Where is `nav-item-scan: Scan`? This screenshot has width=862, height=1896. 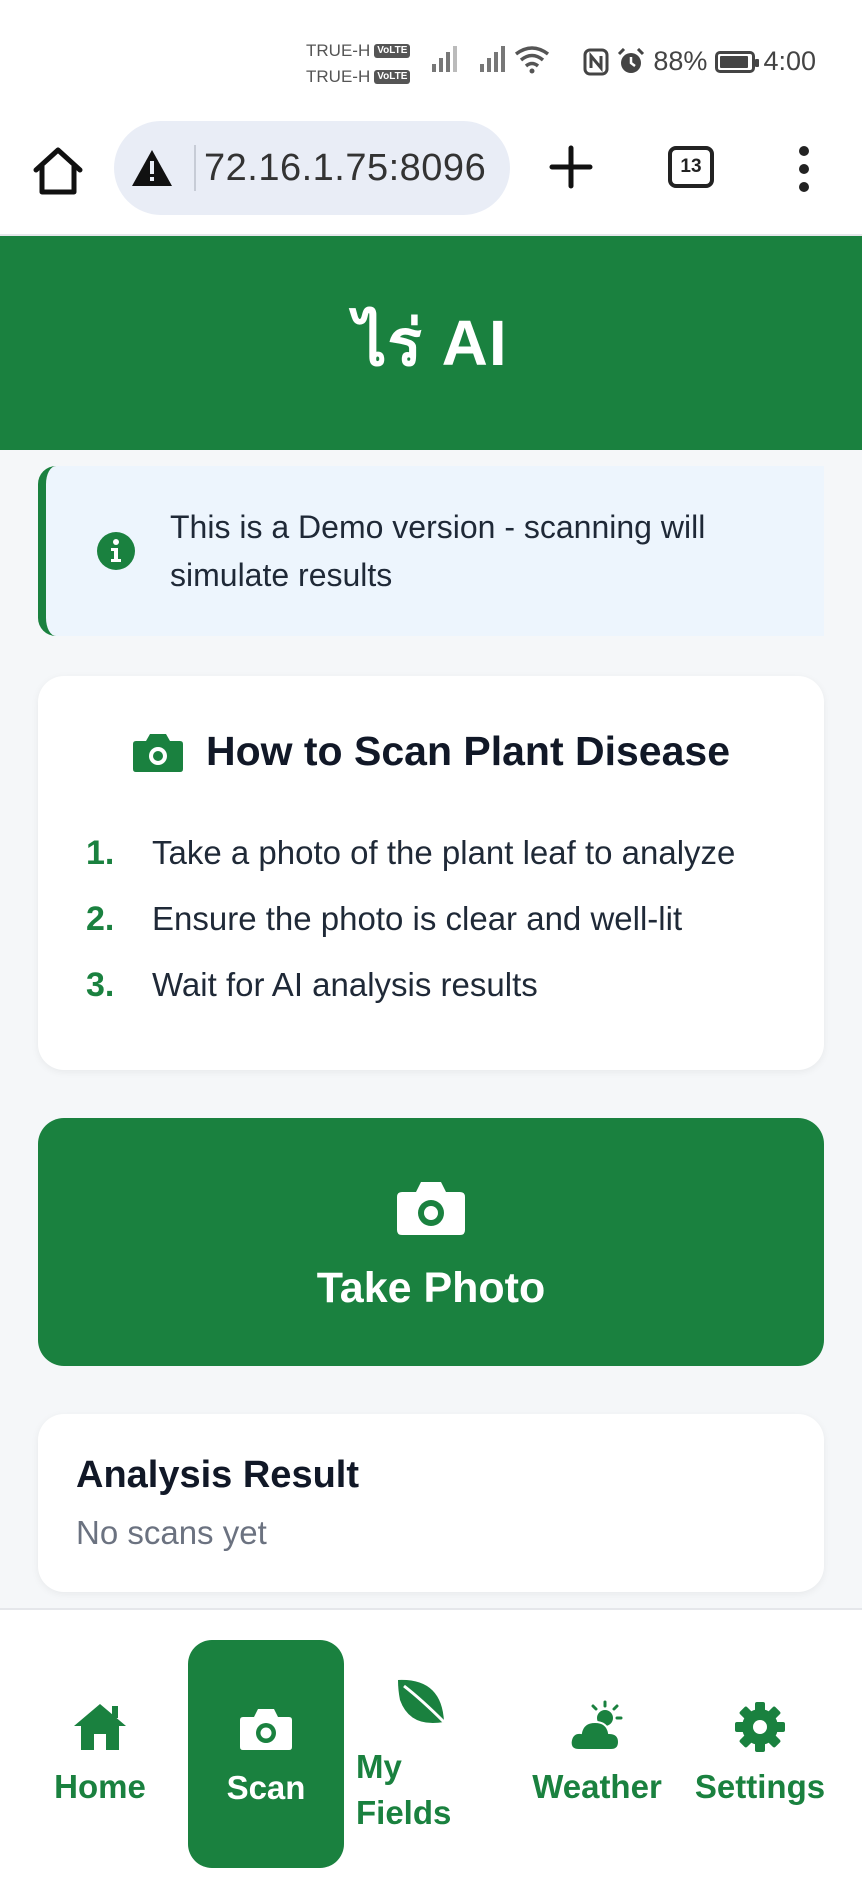 nav-item-scan: Scan is located at coordinates (266, 1754).